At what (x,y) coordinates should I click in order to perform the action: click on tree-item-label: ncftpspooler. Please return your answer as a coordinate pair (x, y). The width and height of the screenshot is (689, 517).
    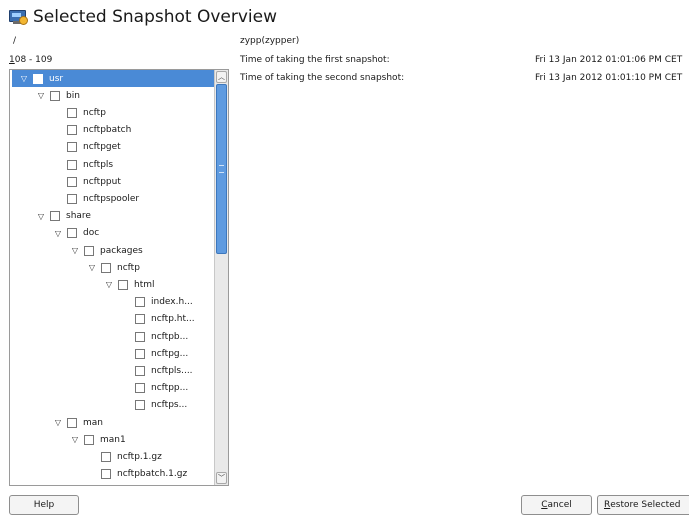
    Looking at the image, I should click on (111, 198).